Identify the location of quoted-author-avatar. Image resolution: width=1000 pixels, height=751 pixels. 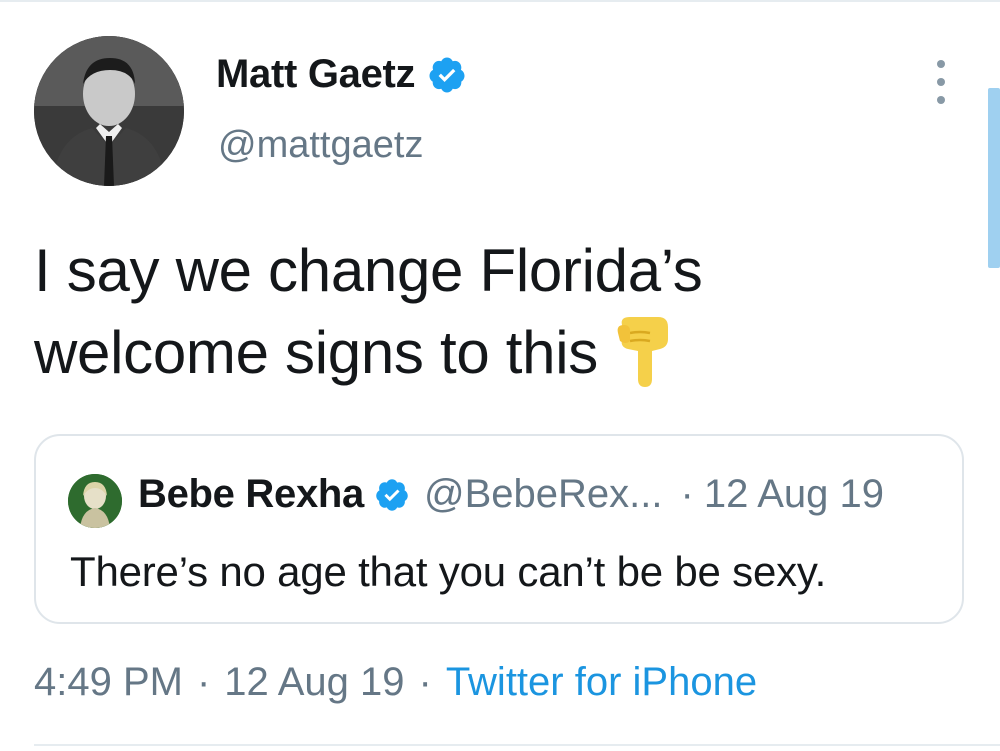
(95, 501).